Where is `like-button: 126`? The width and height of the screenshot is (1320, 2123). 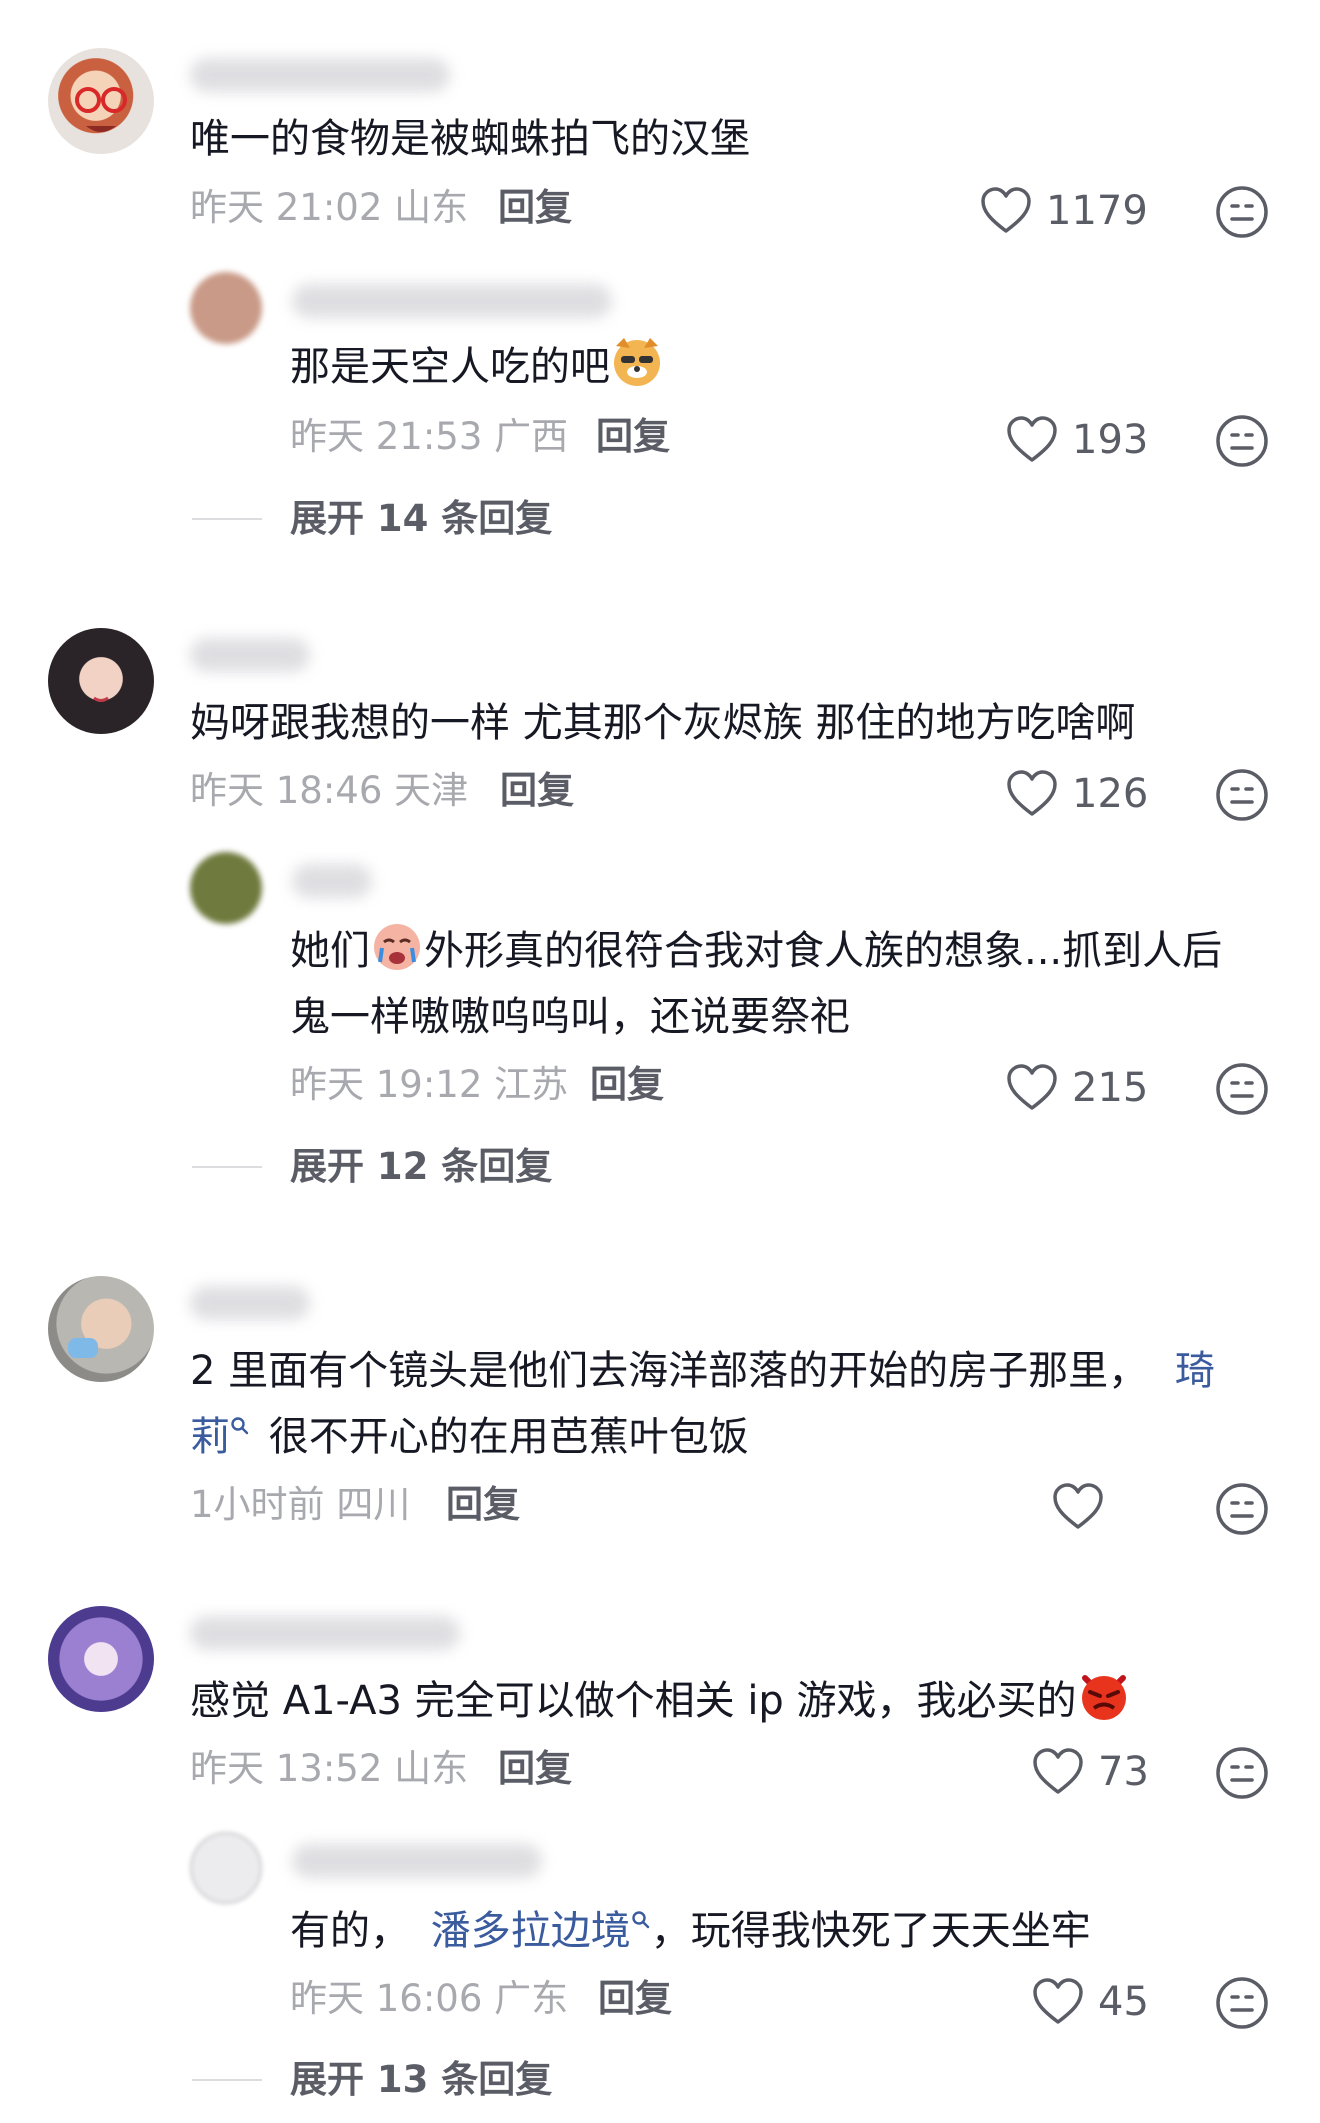
like-button: 126 is located at coordinates (1077, 794).